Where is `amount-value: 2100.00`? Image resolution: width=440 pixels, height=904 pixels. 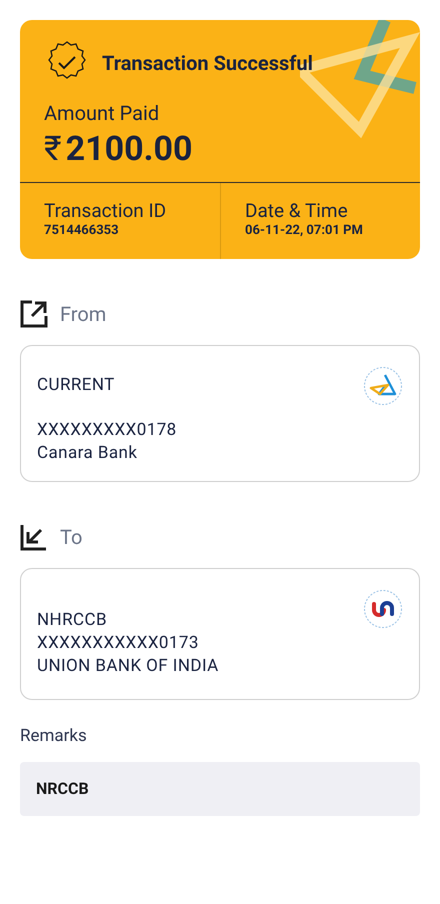
amount-value: 2100.00 is located at coordinates (129, 149).